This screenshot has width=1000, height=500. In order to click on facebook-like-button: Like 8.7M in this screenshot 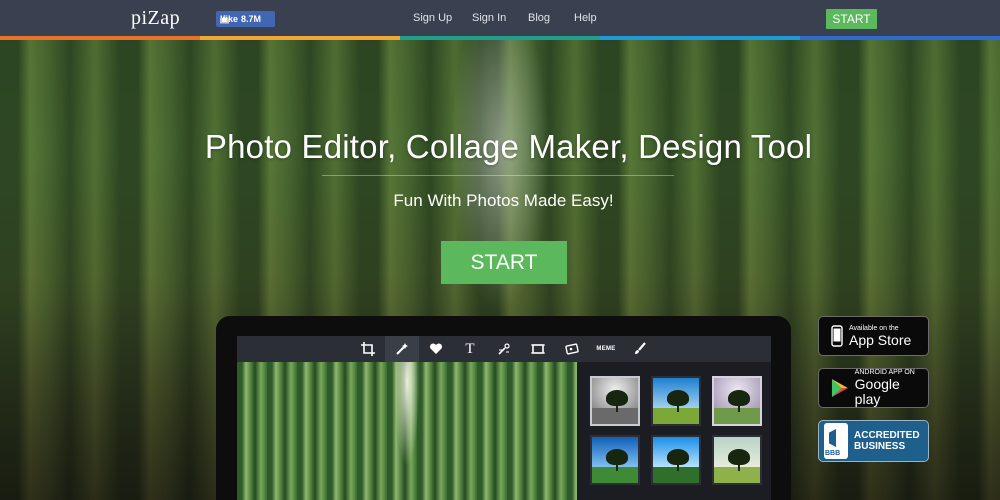, I will do `click(245, 19)`.